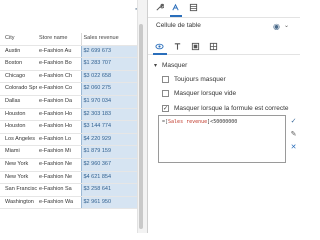 This screenshot has height=240, width=320. I want to click on grid-icon, so click(213, 46).